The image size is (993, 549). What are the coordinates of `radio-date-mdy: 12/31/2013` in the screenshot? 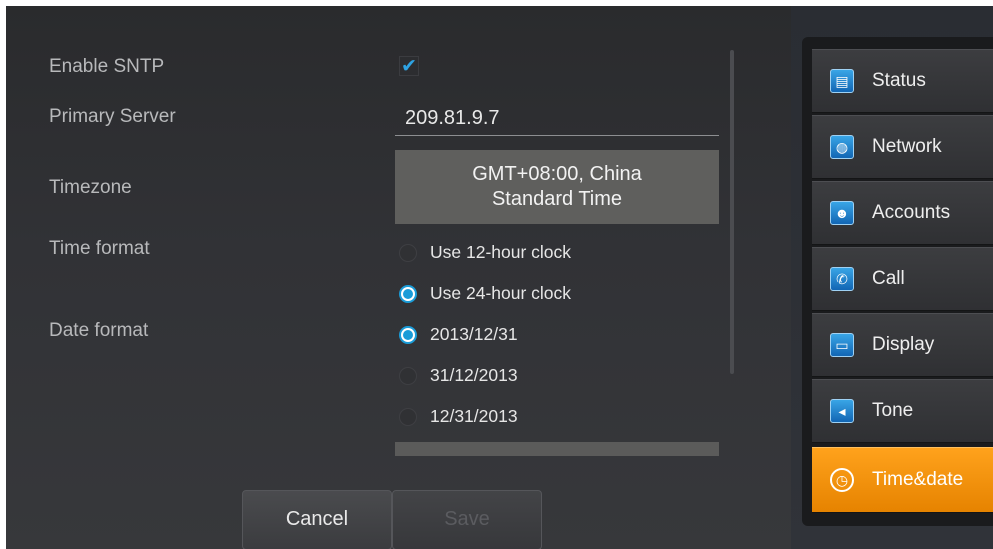 It's located at (458, 416).